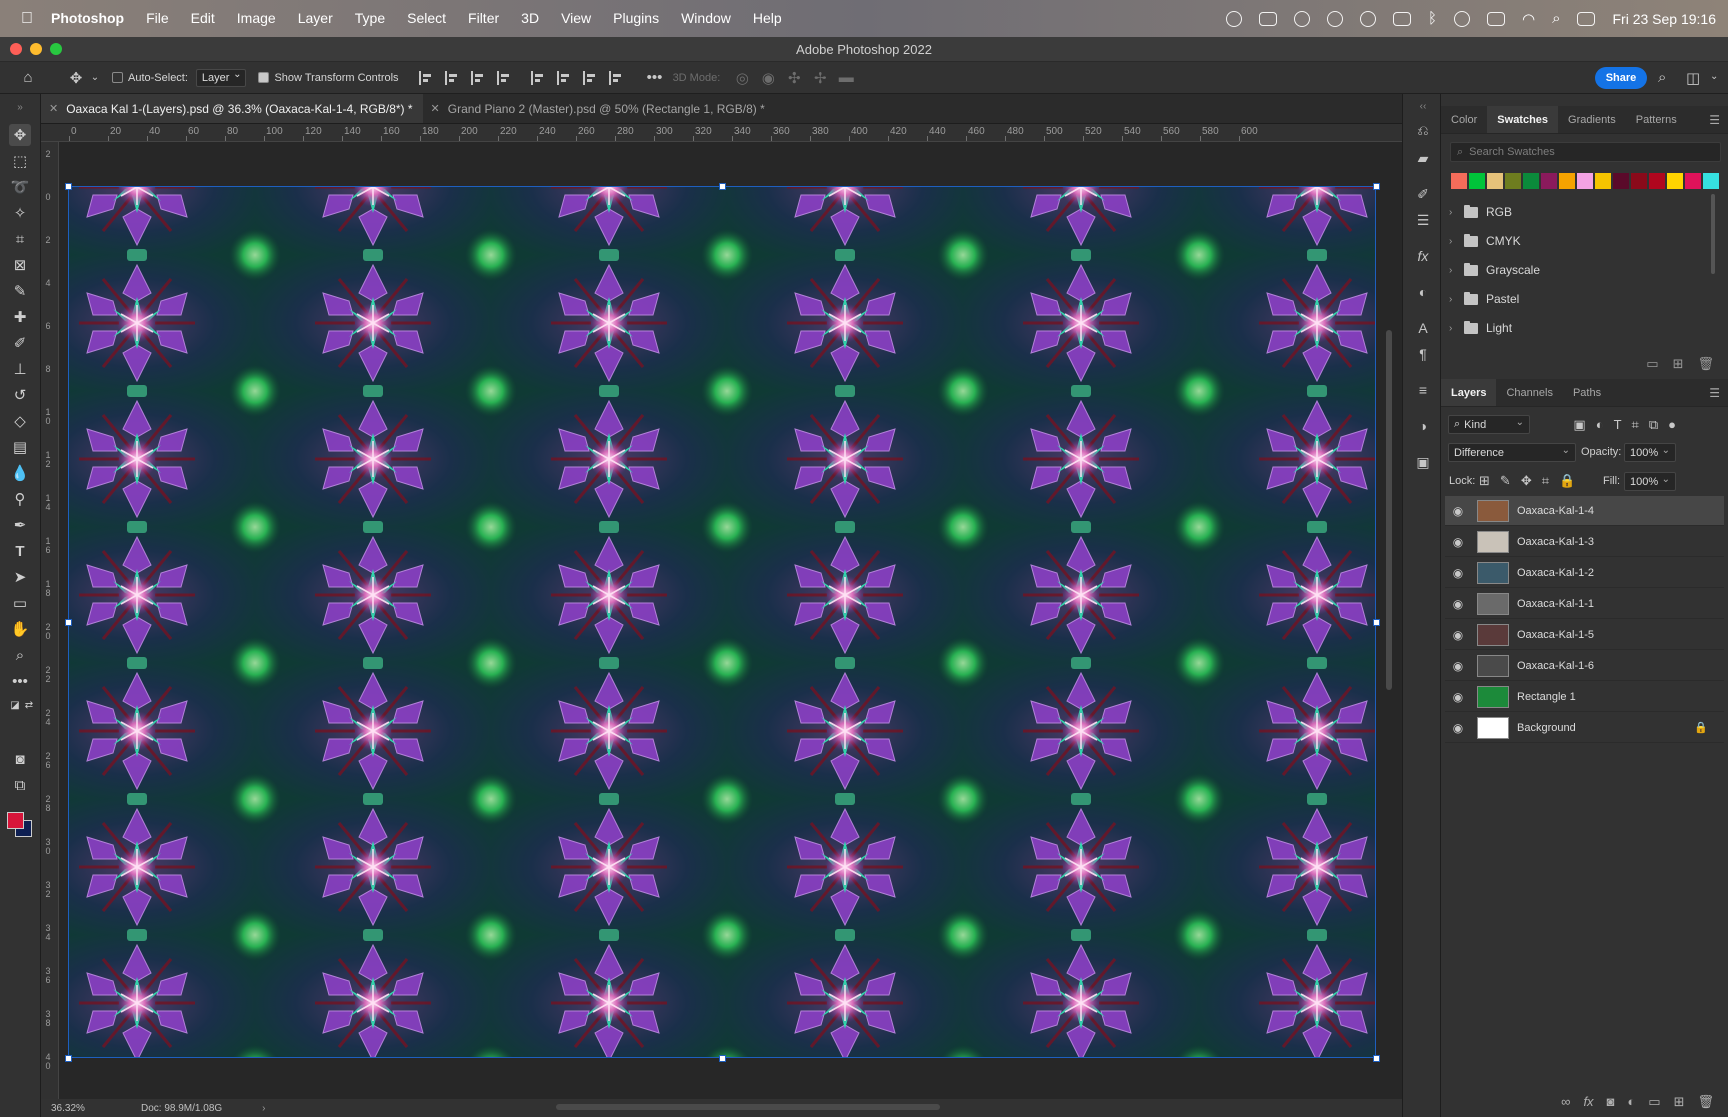  I want to click on layer-row: ◉ Oaxaca-Kal-1-4, so click(1584, 511).